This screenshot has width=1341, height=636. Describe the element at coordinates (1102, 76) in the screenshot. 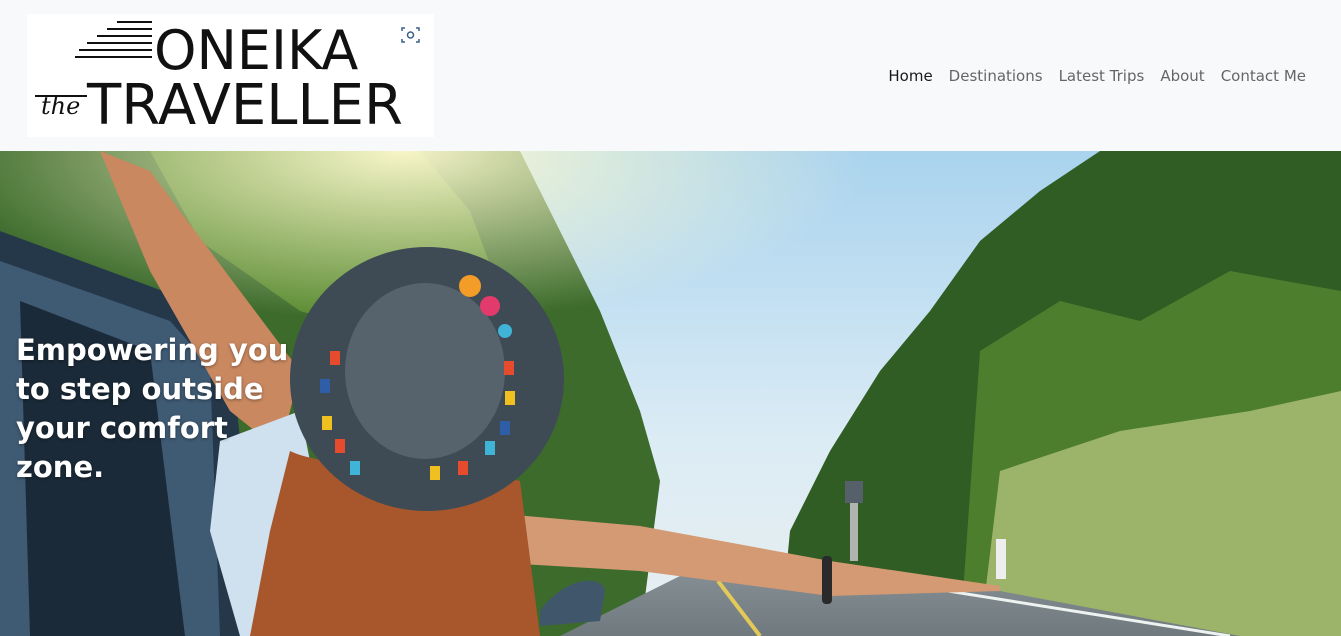

I see `nav-latest-trips: Latest Trips` at that location.